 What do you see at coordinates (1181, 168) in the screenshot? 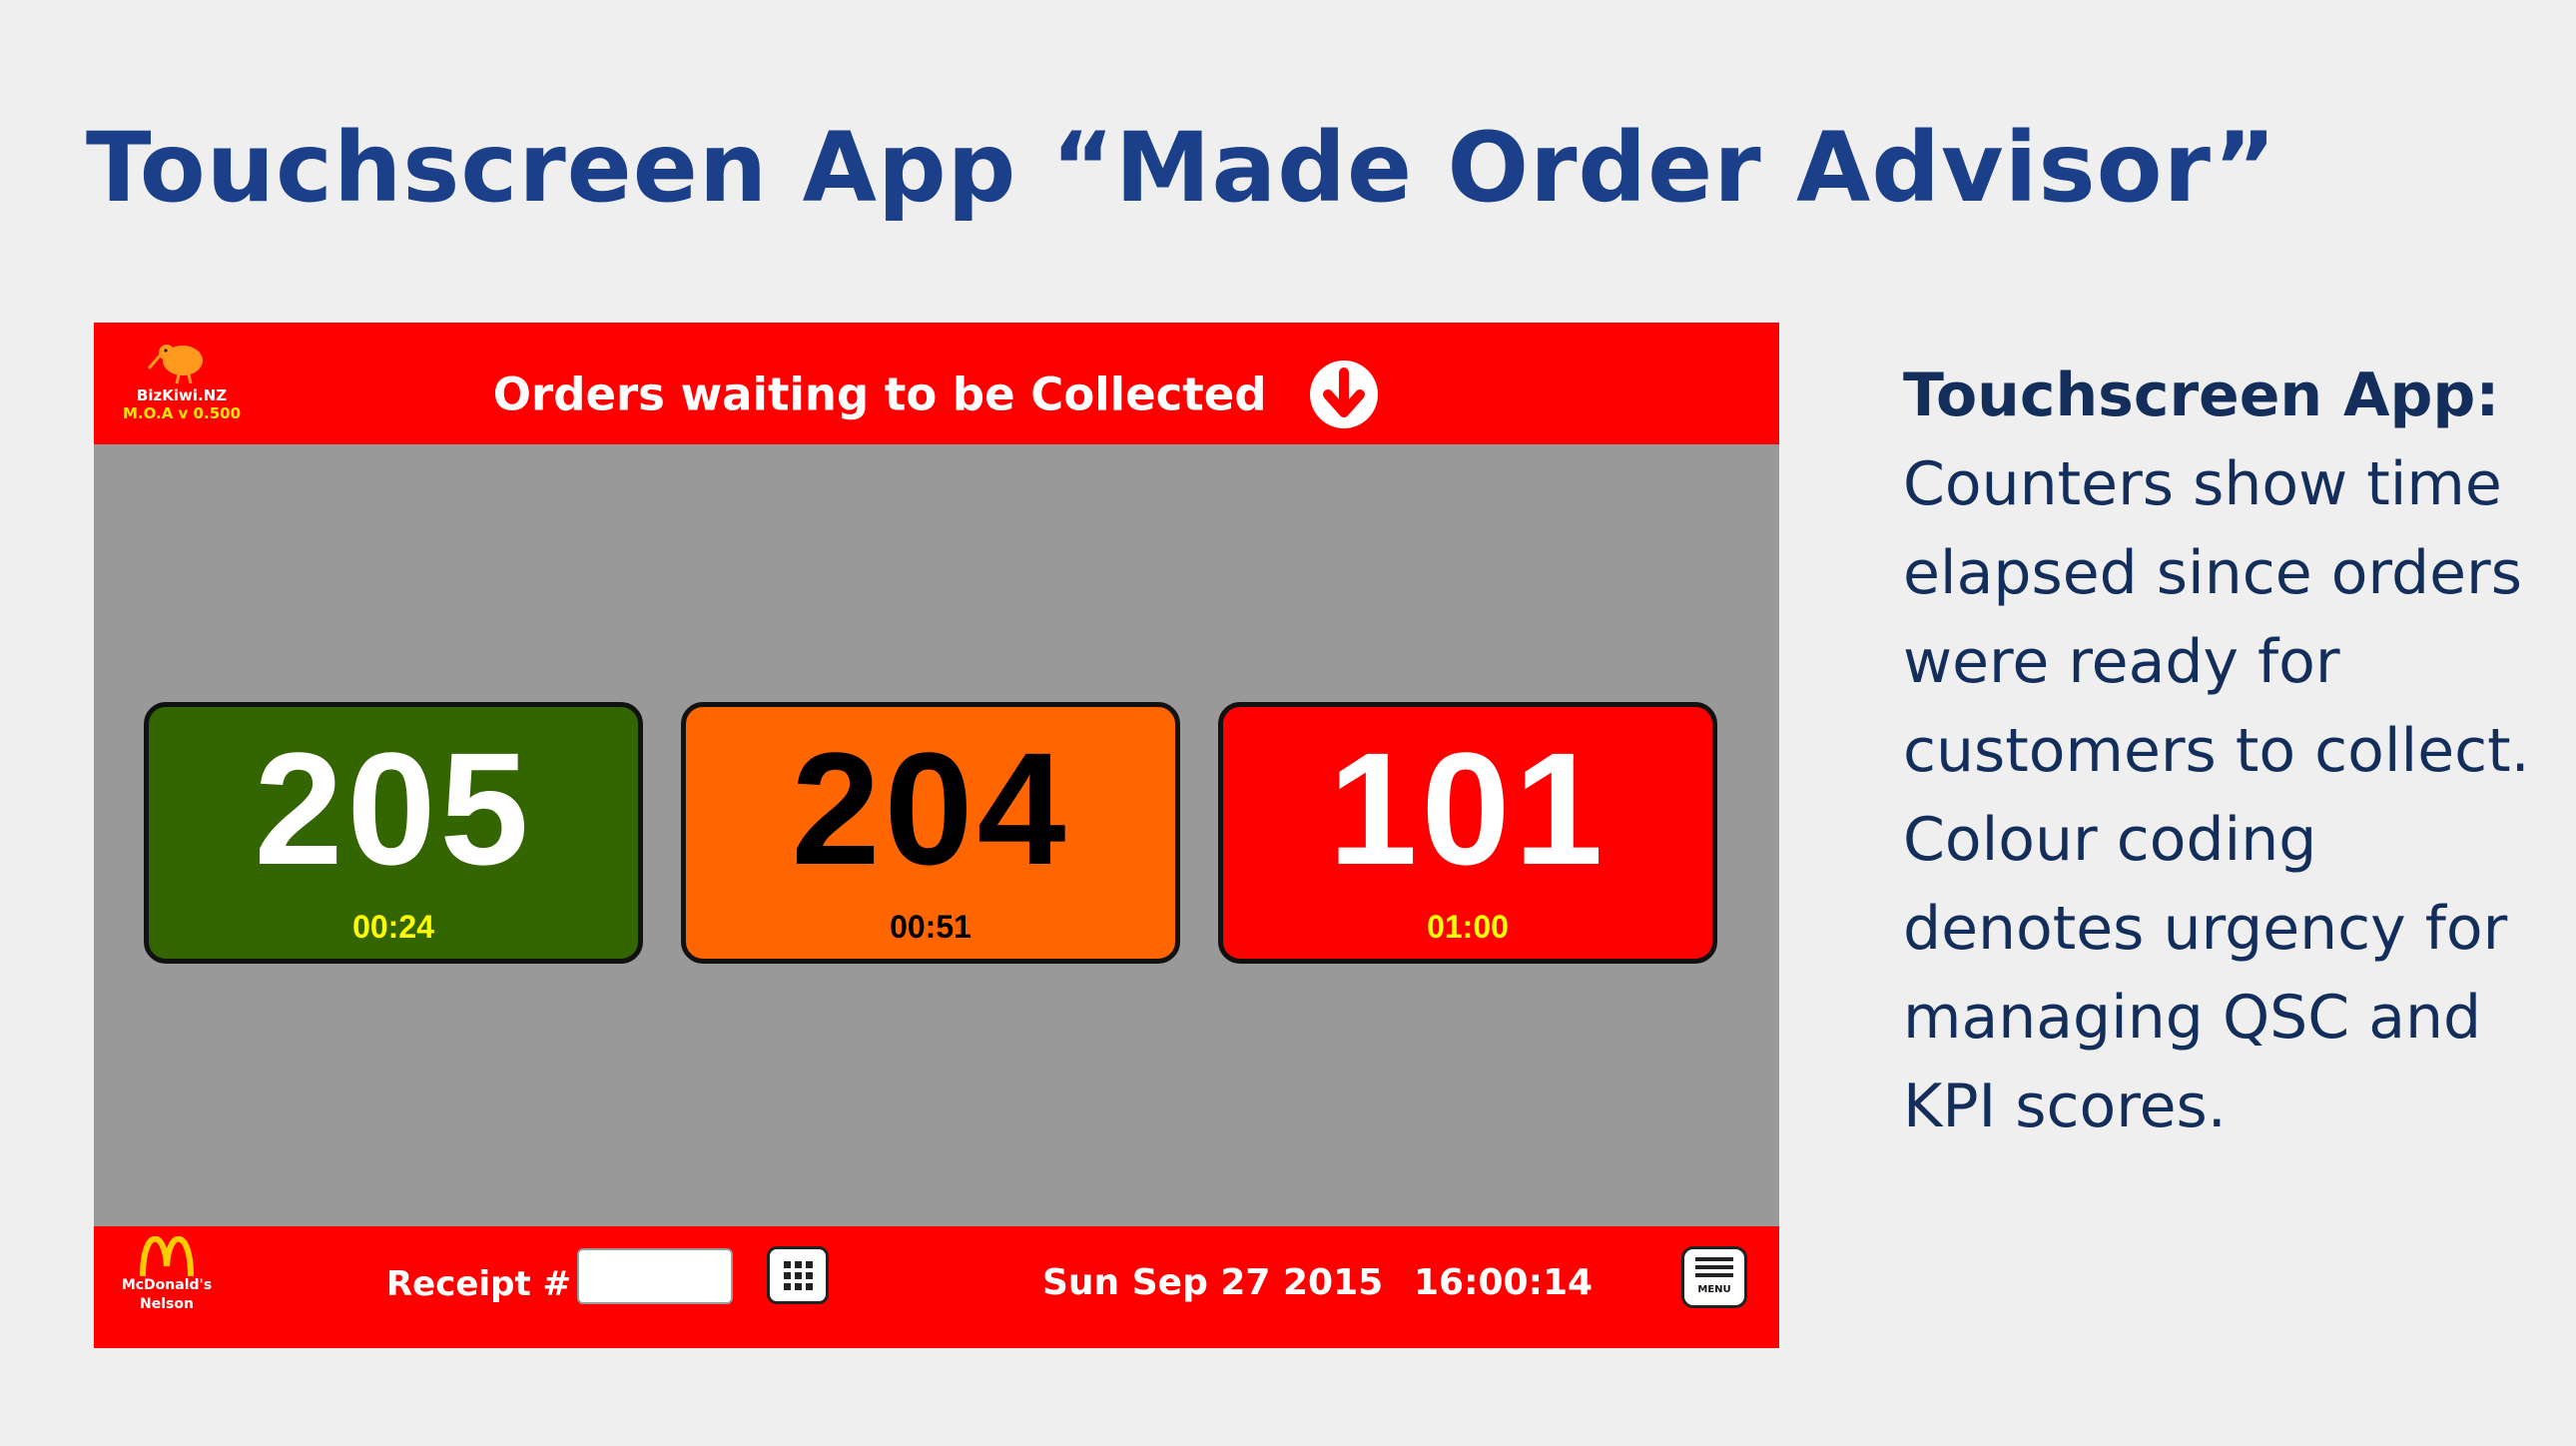
I see `slide-title: Touchscreen App “Made Order Advisor”` at bounding box center [1181, 168].